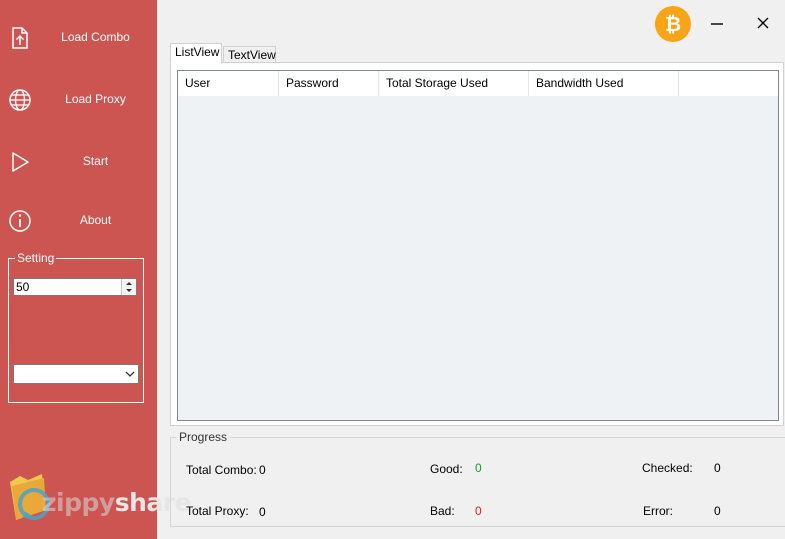  What do you see at coordinates (221, 470) in the screenshot?
I see `total-combo-label: Total Combo:` at bounding box center [221, 470].